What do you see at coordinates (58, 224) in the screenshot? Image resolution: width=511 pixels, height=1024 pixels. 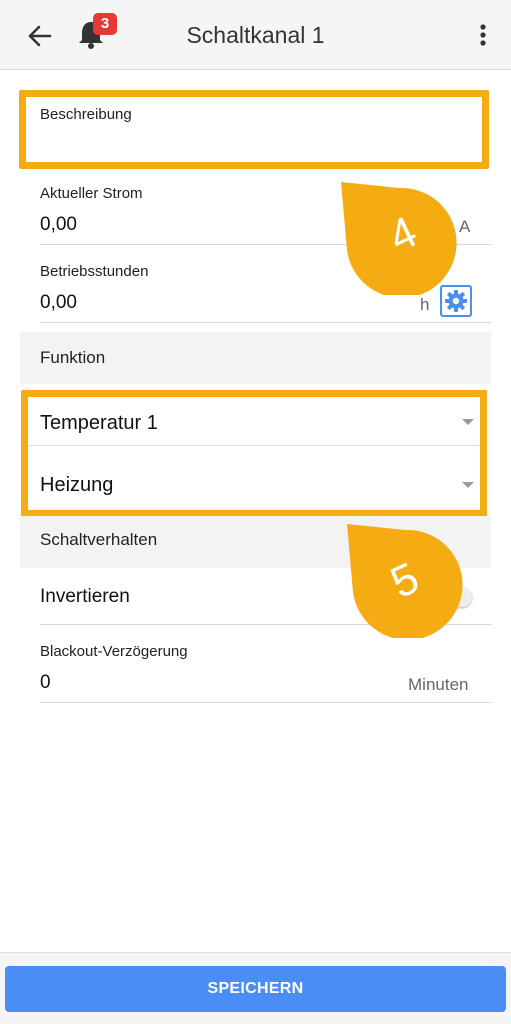 I see `aktueller-strom-value: 0,00` at bounding box center [58, 224].